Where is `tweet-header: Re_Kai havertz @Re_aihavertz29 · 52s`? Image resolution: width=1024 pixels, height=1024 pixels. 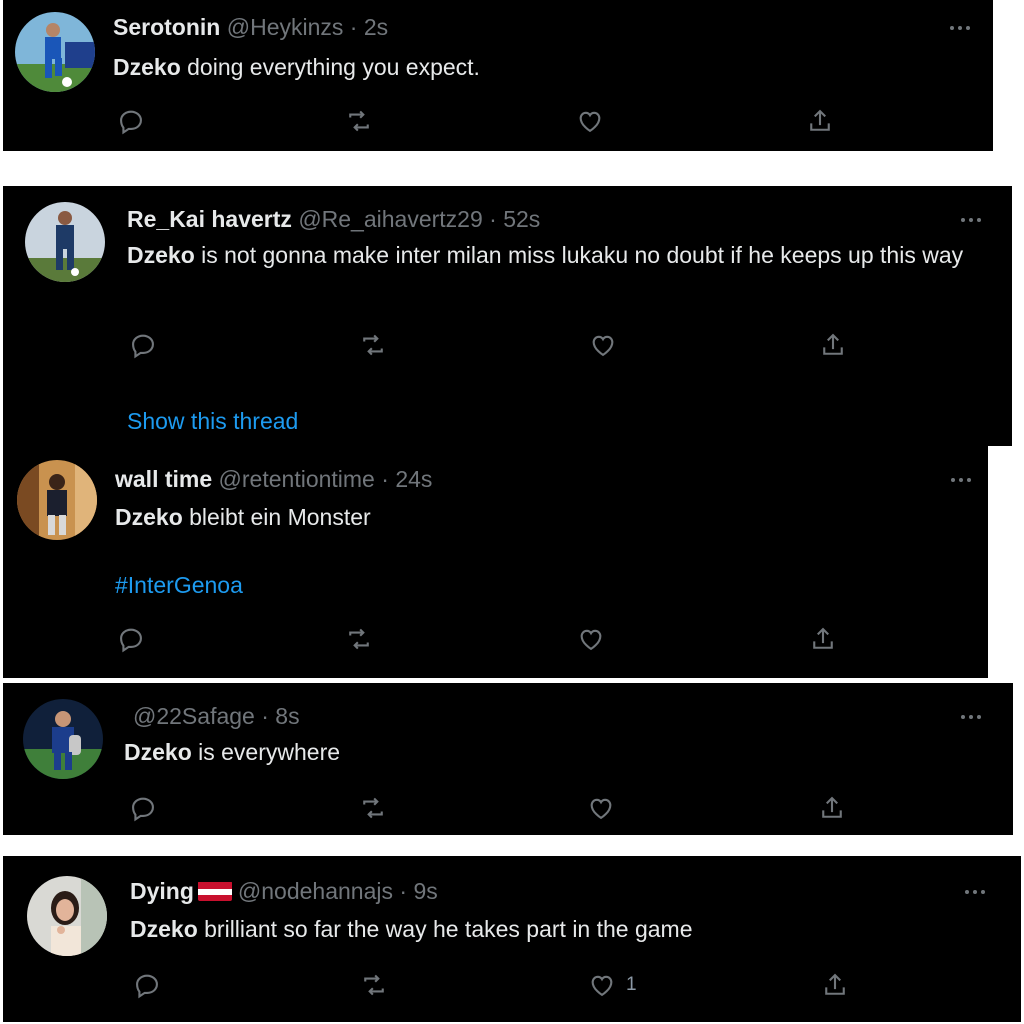 tweet-header: Re_Kai havertz @Re_aihavertz29 · 52s is located at coordinates (333, 219).